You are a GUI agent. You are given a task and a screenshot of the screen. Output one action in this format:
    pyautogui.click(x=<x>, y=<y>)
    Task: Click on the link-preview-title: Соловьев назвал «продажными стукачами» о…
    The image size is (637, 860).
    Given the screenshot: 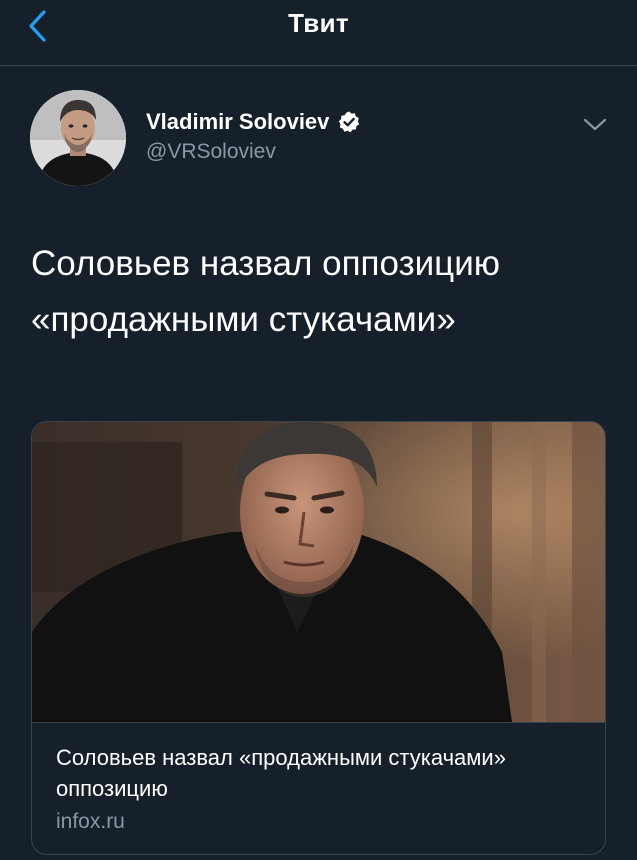 What is the action you would take?
    pyautogui.click(x=281, y=773)
    